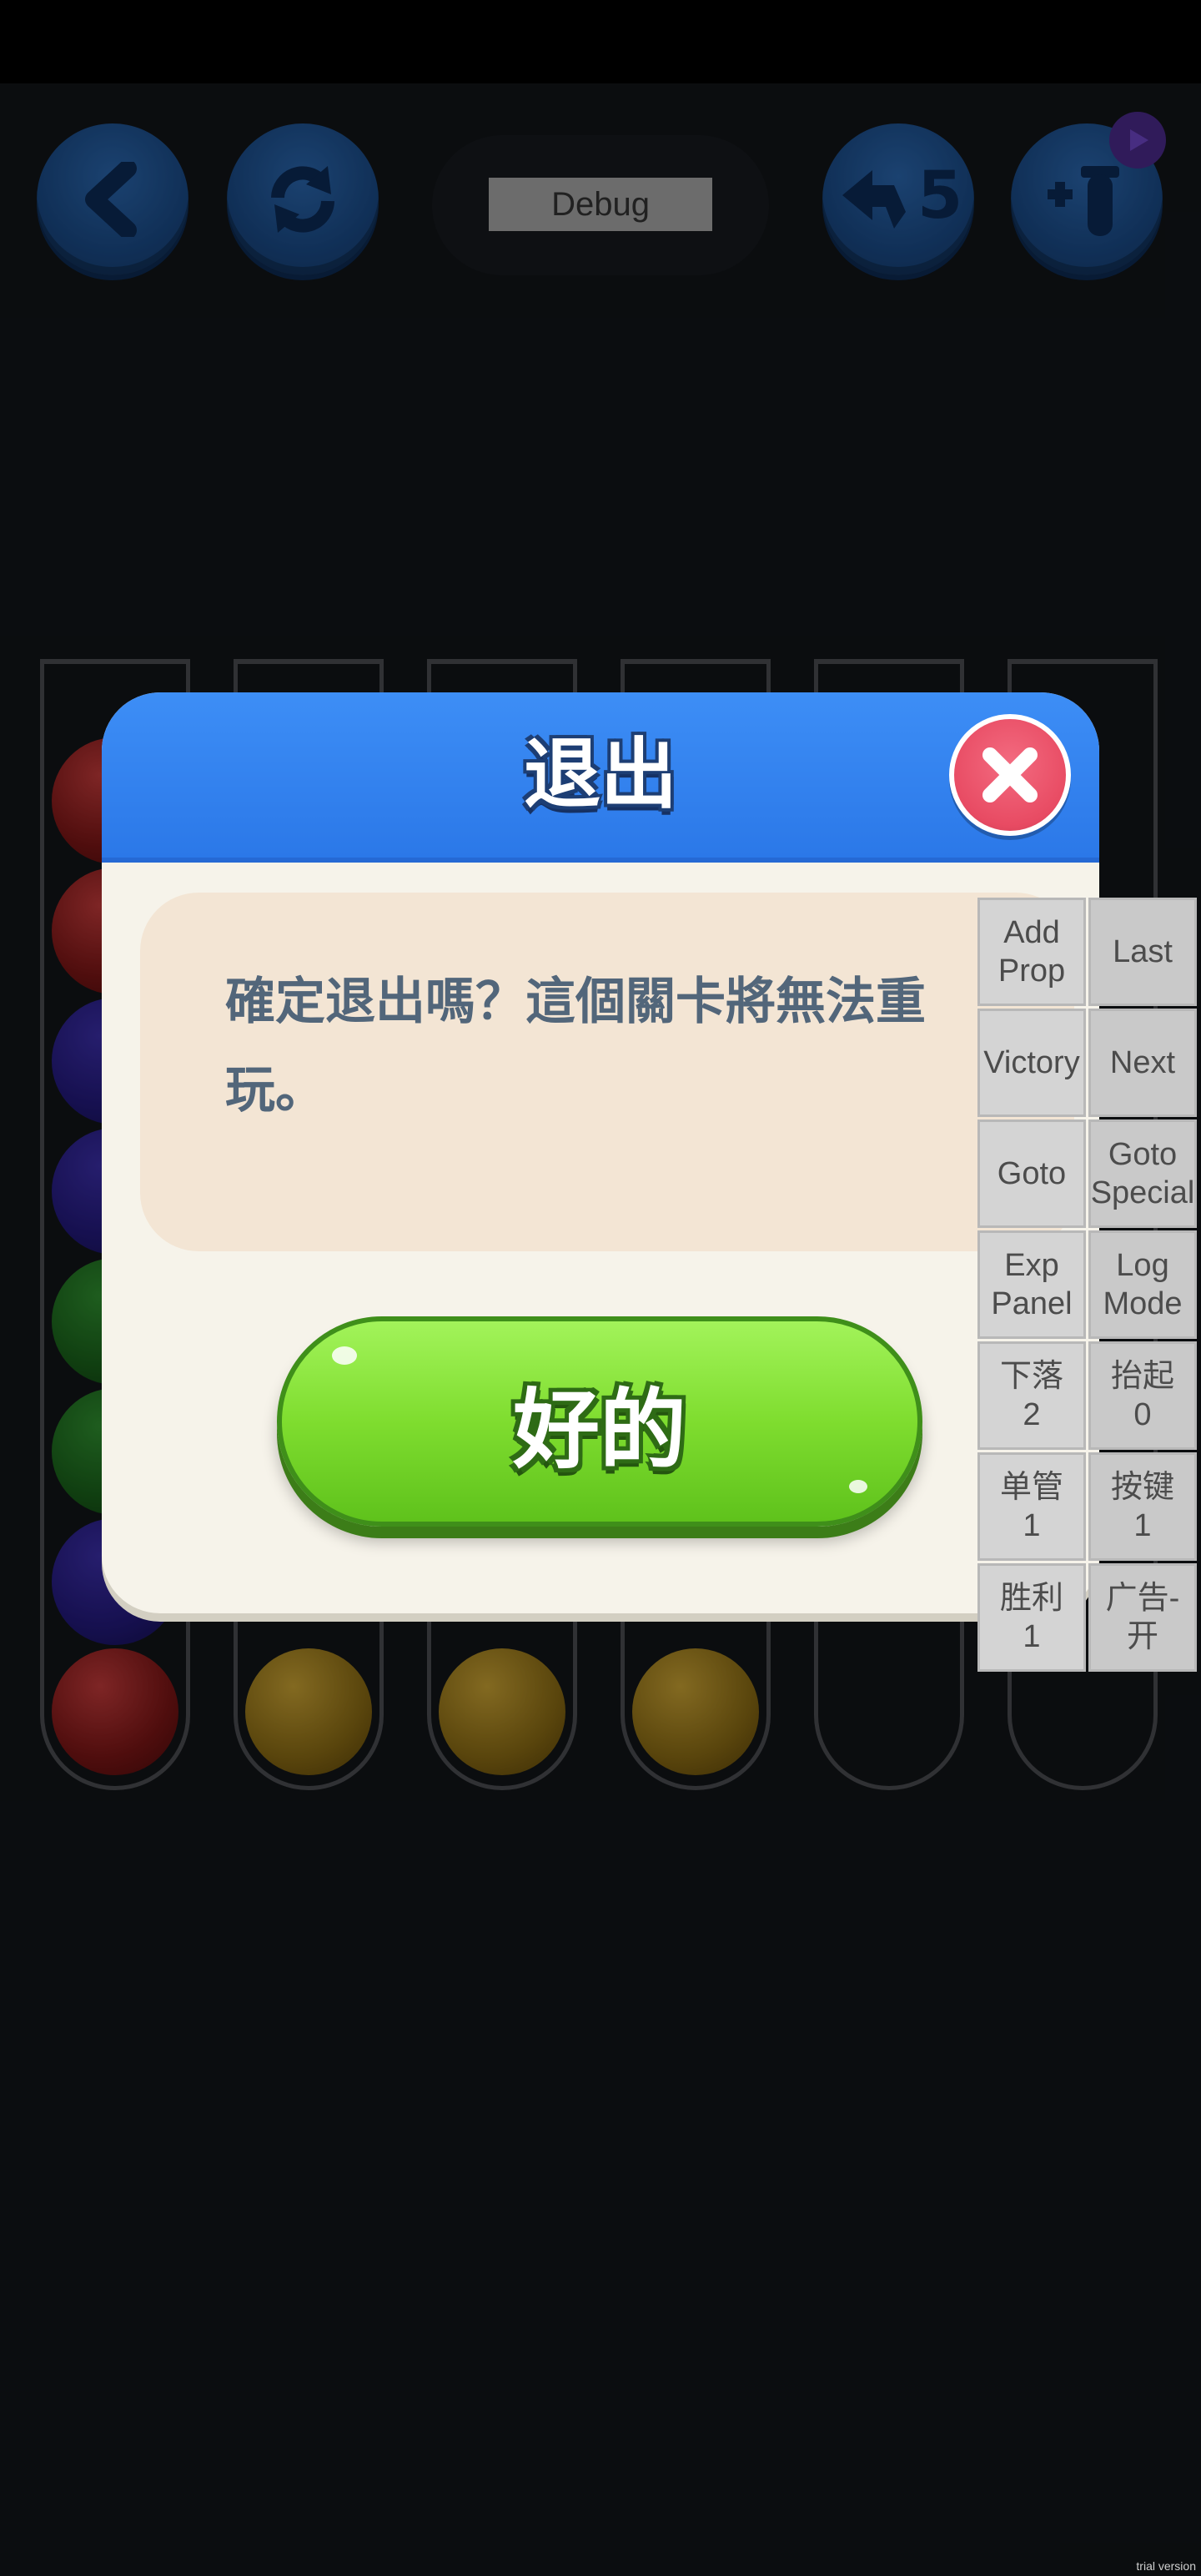 This screenshot has height=2576, width=1201. I want to click on debug-button: 按键 1, so click(1143, 1506).